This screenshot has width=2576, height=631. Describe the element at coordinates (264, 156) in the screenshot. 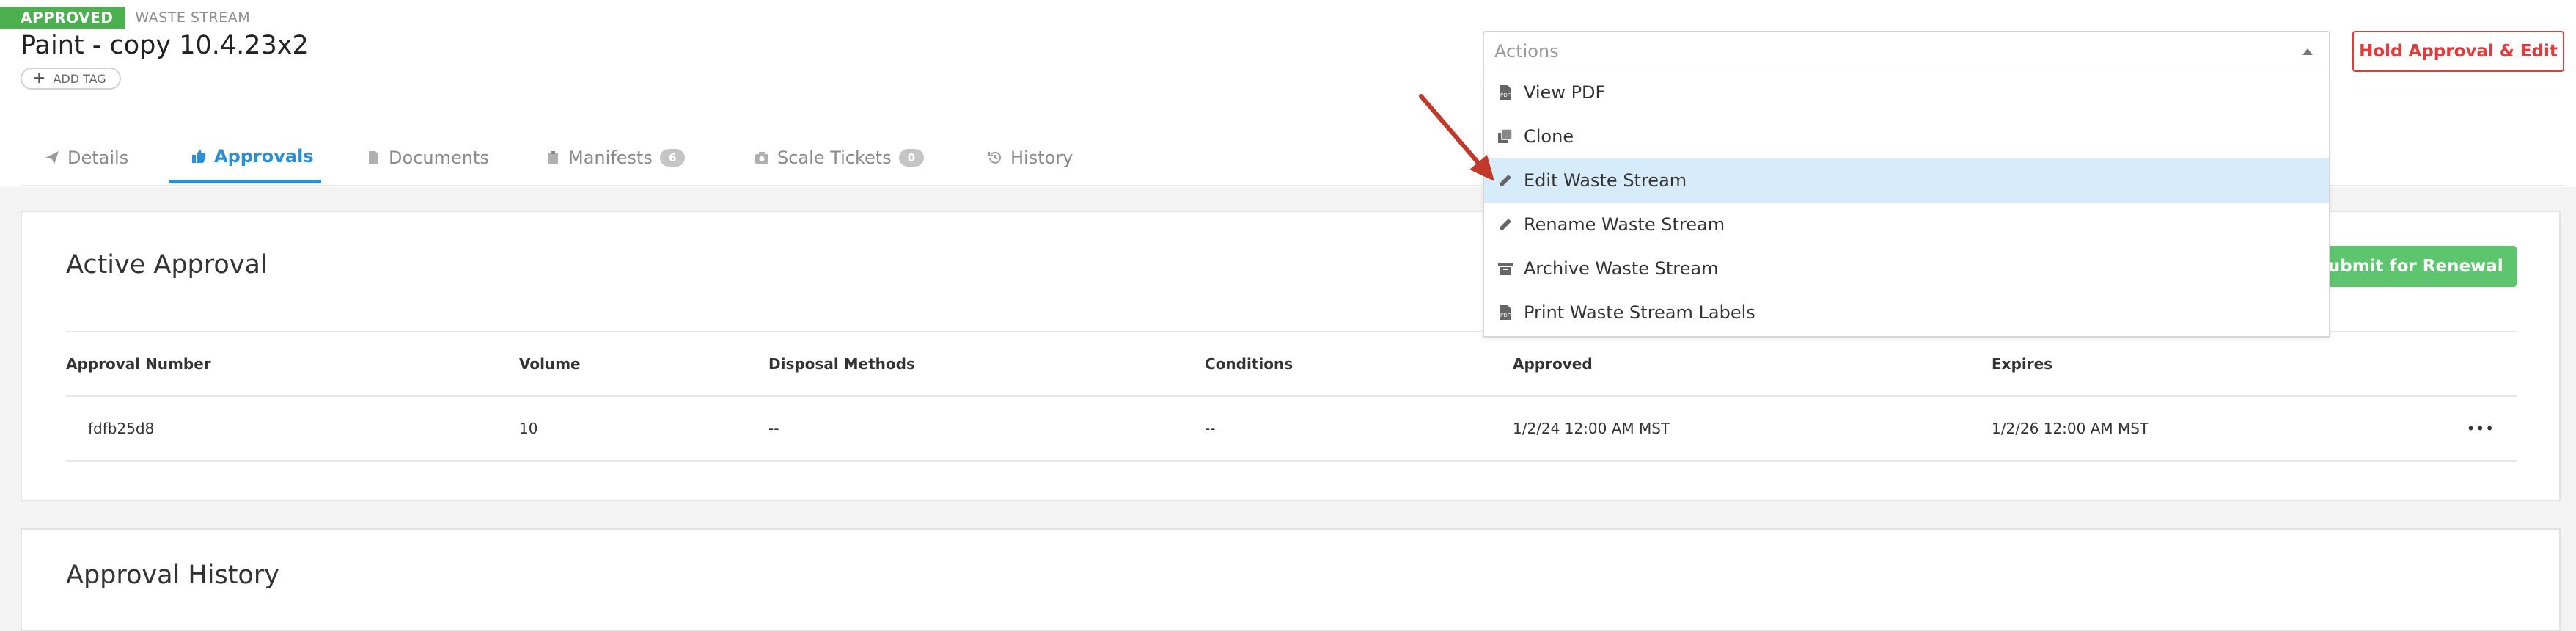

I see `tab-label: Approvals` at that location.